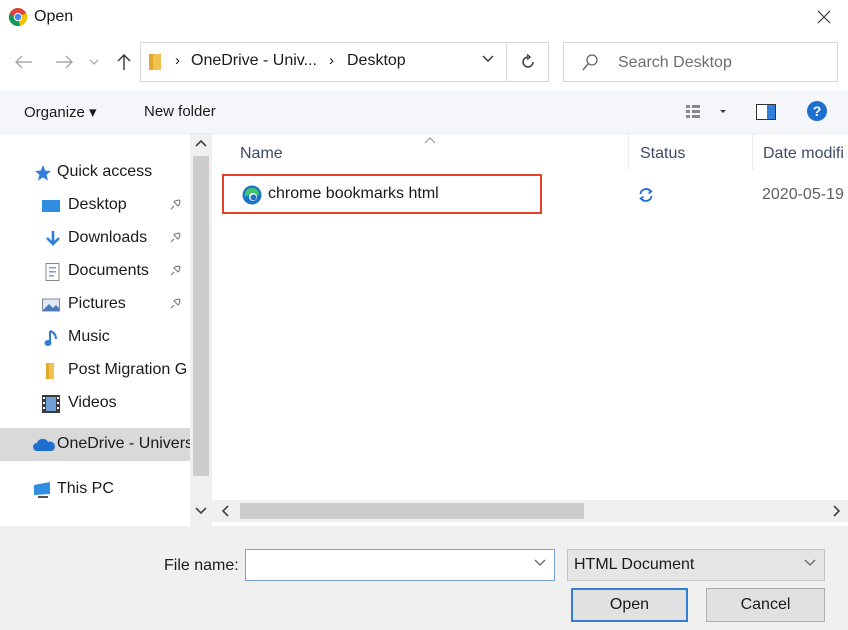  What do you see at coordinates (803, 194) in the screenshot?
I see `file-date-modified: 2020-05-19` at bounding box center [803, 194].